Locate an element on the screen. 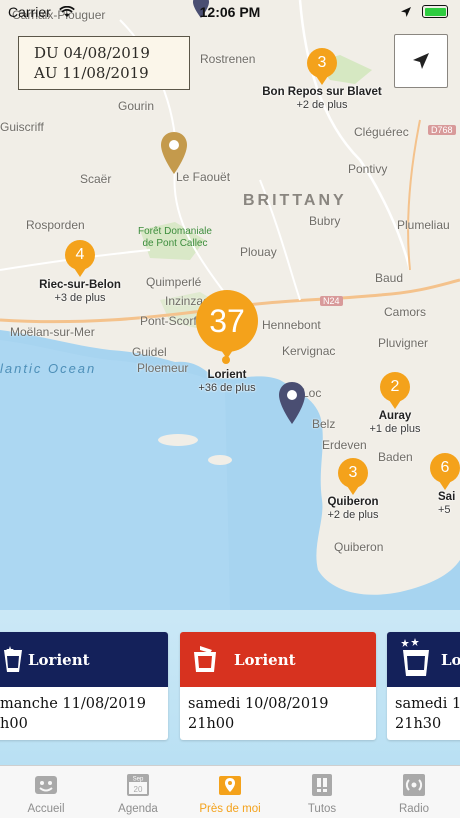 Image resolution: width=460 pixels, height=818 pixels. calendar-icon: Sep 20 is located at coordinates (138, 785).